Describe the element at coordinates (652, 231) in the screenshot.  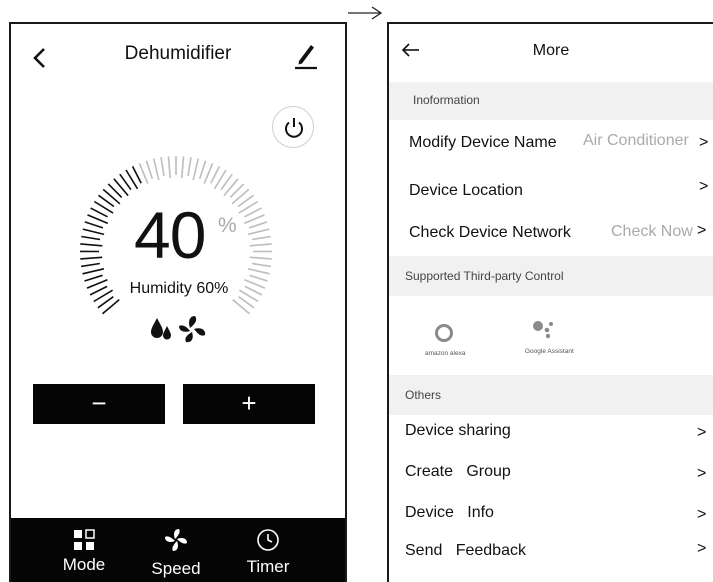
I see `check-now-link: Check Now` at that location.